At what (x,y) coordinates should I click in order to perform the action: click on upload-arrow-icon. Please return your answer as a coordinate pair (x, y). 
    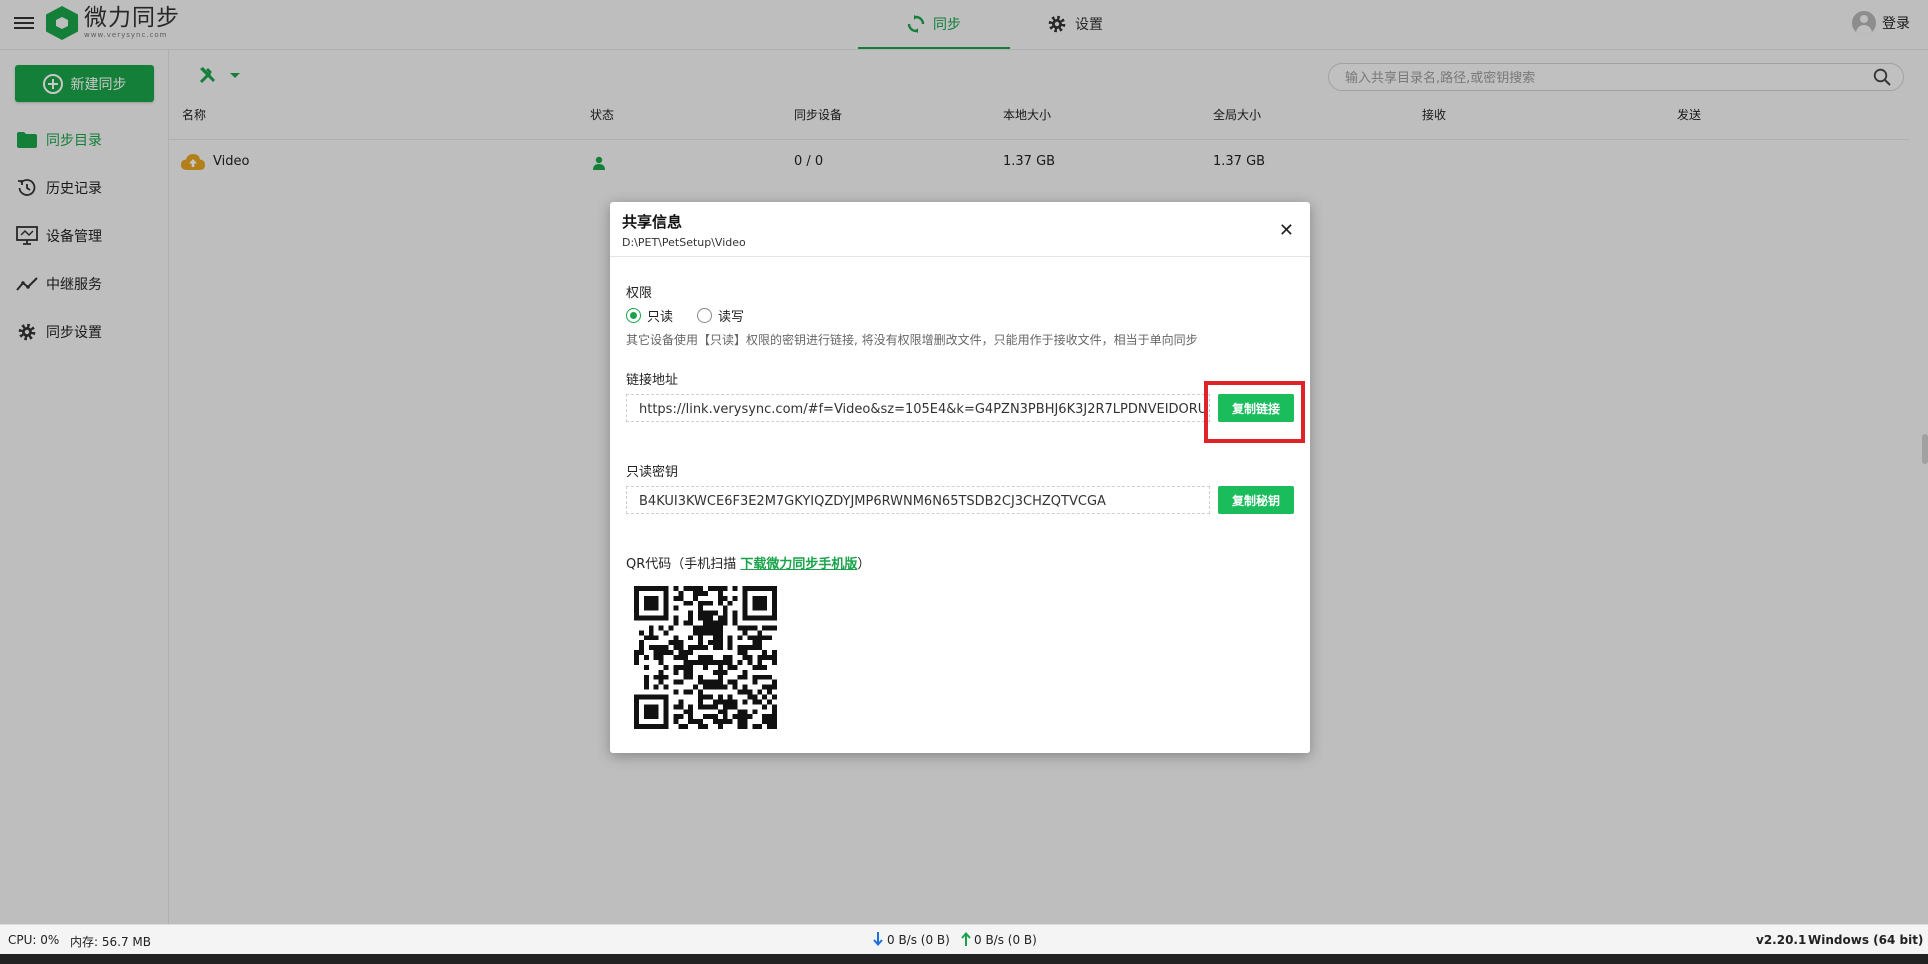
    Looking at the image, I should click on (966, 940).